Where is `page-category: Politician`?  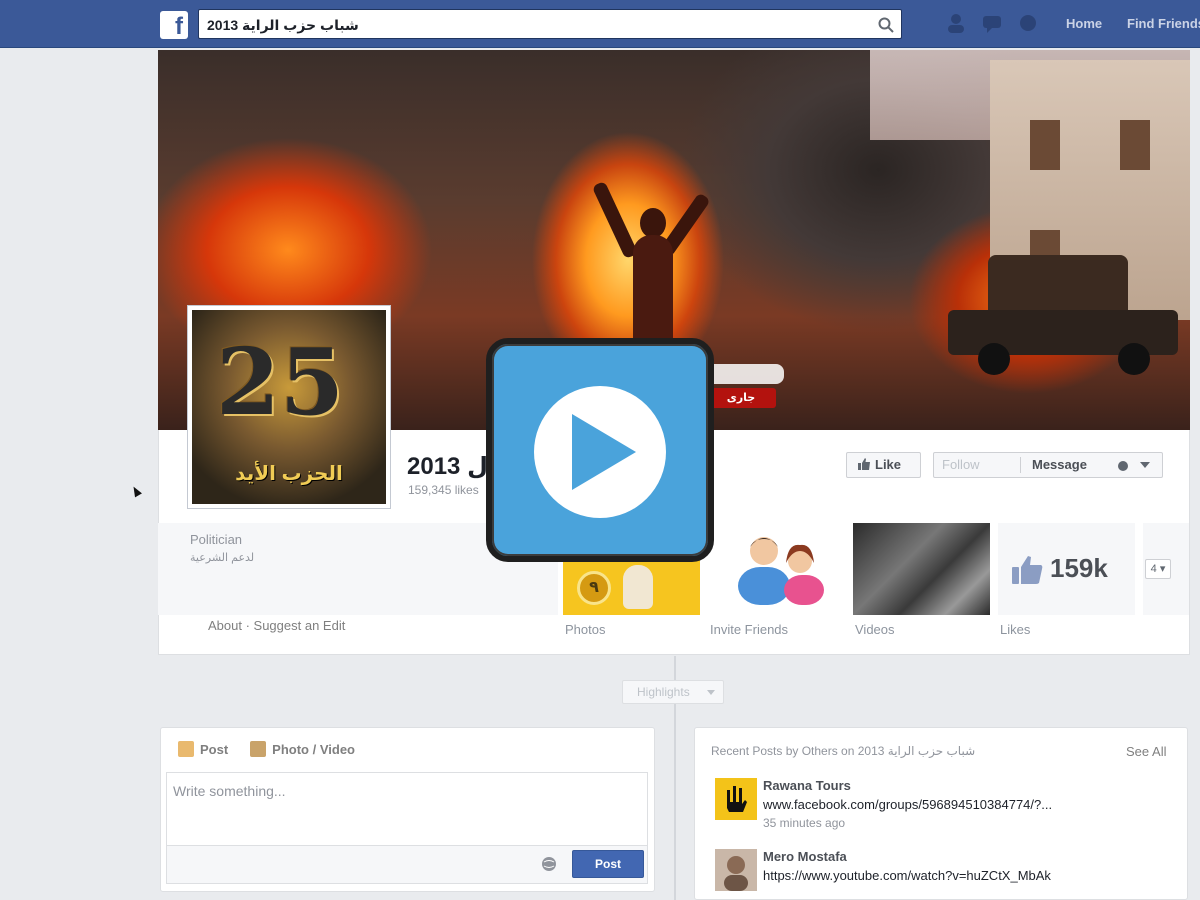 page-category: Politician is located at coordinates (216, 539).